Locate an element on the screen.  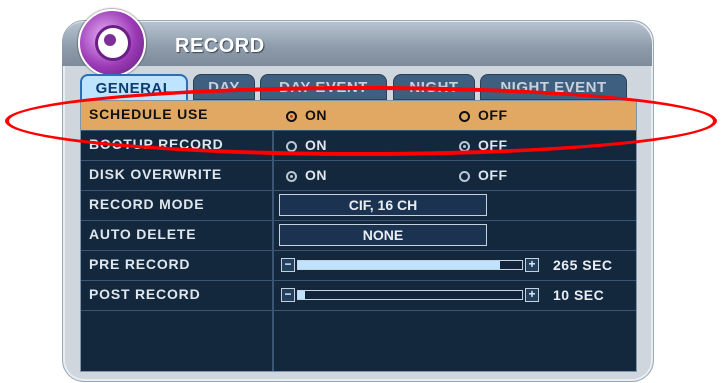
row-post-record: POST RECORD − + 10 SEC is located at coordinates (358, 296).